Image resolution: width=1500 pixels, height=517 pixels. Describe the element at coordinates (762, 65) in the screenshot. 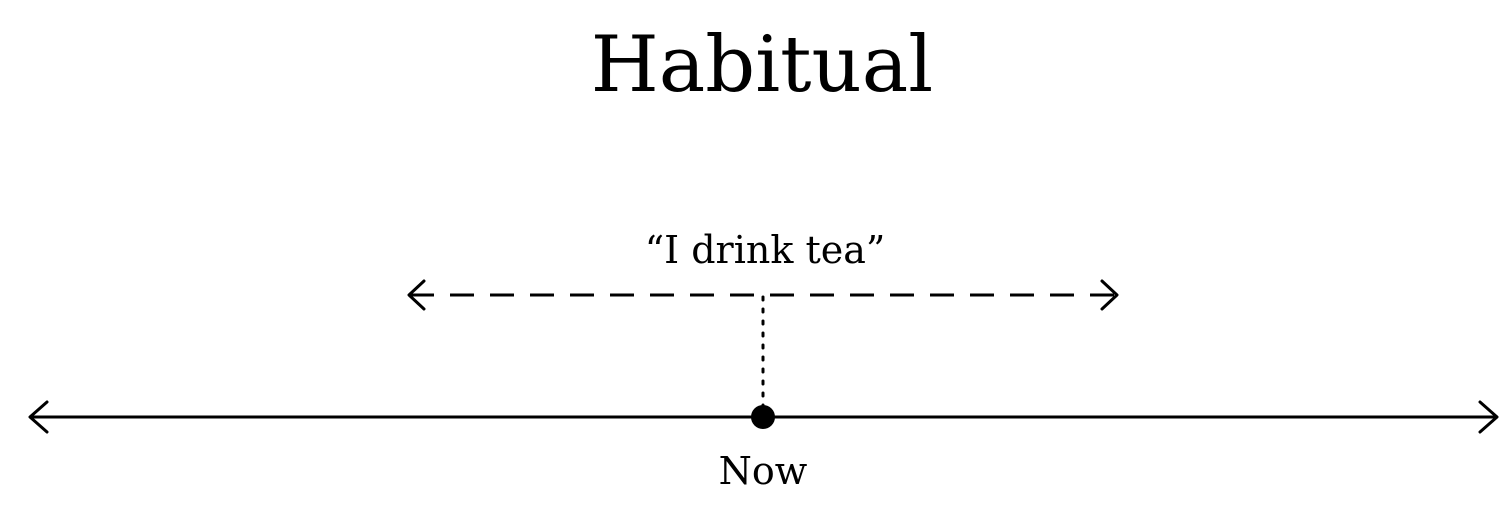

I see `diagram-title: Habitual` at that location.